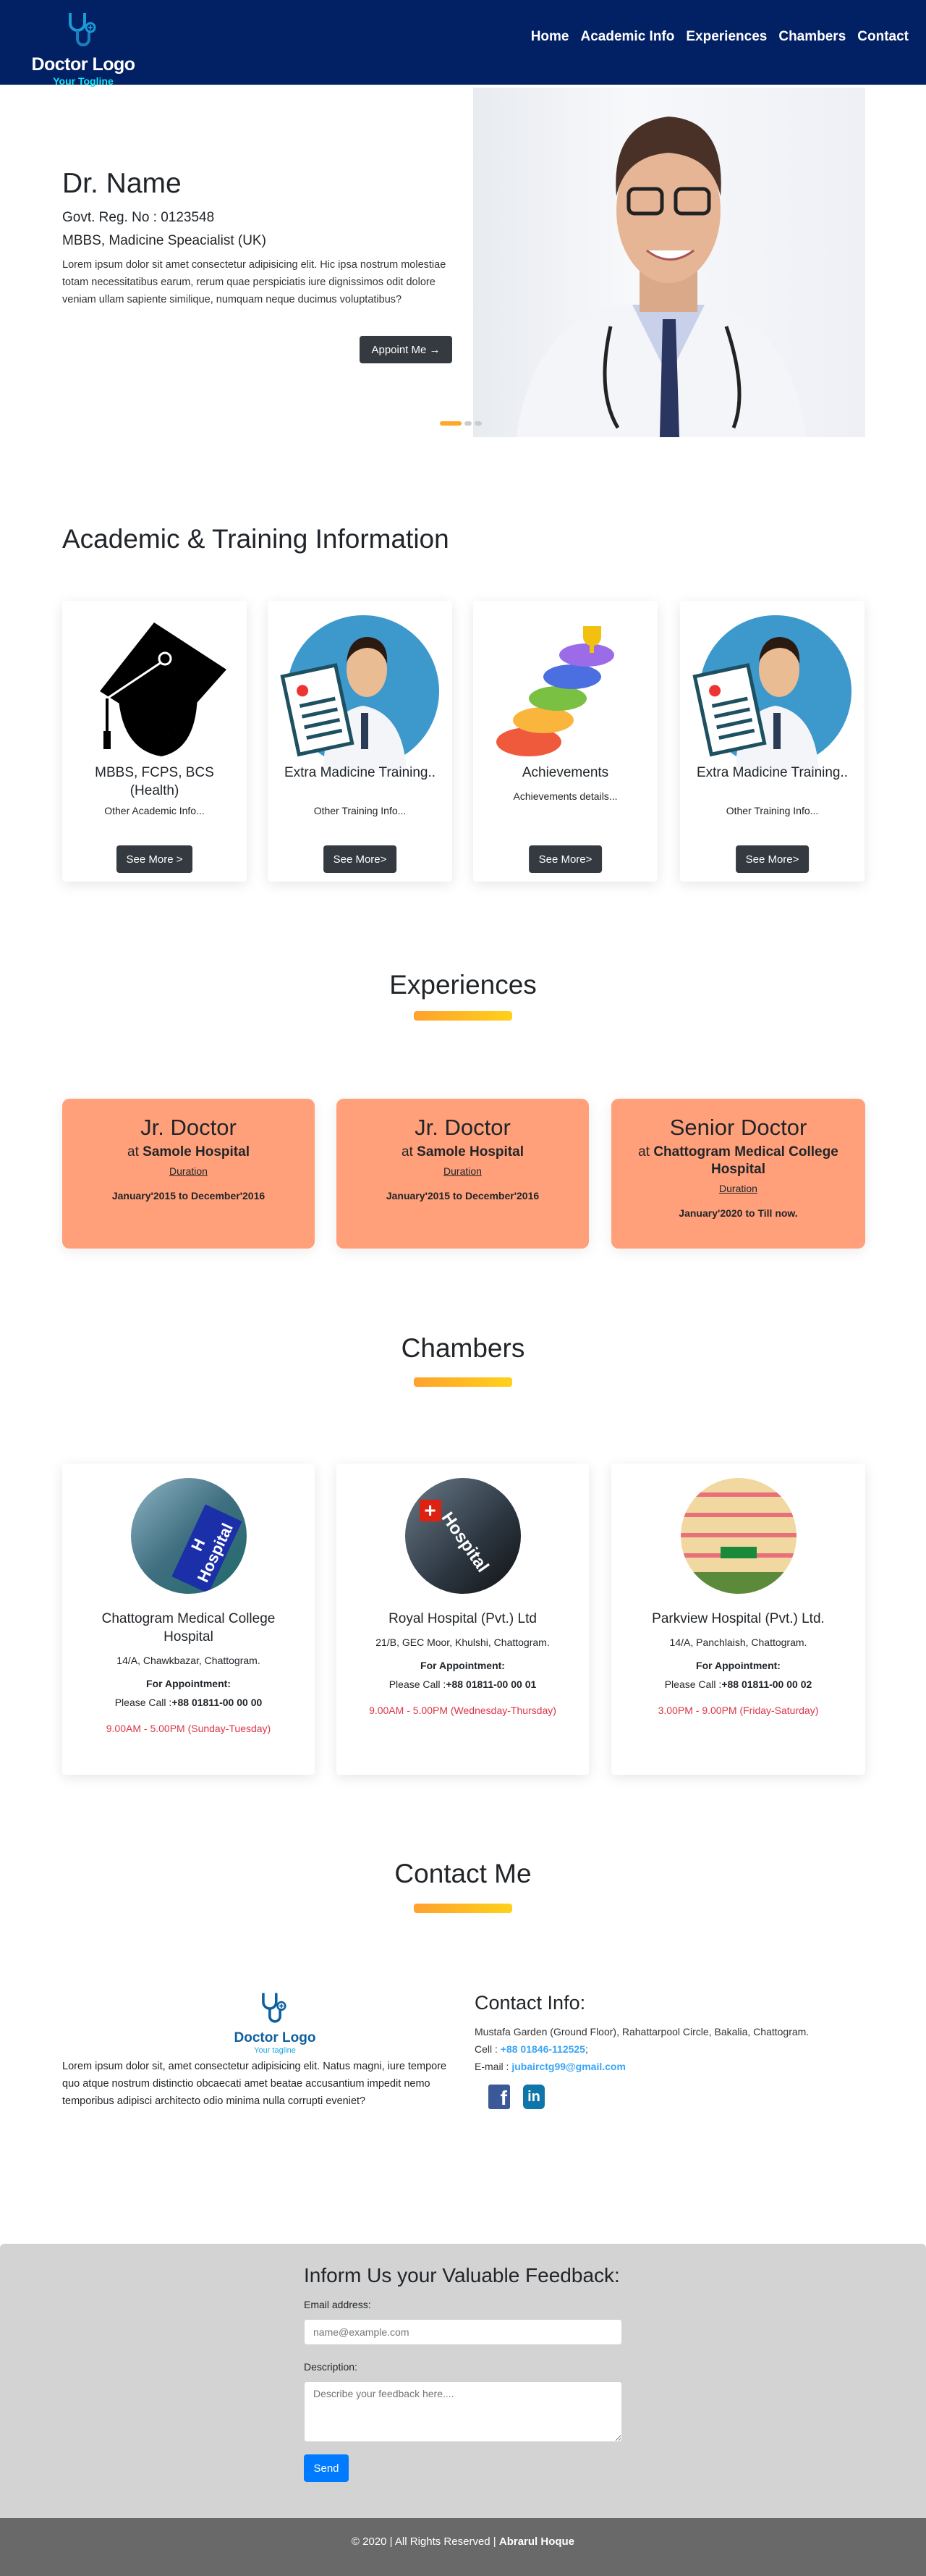 This screenshot has width=926, height=2576. What do you see at coordinates (463, 1348) in the screenshot?
I see `chambers-title: Chambers` at bounding box center [463, 1348].